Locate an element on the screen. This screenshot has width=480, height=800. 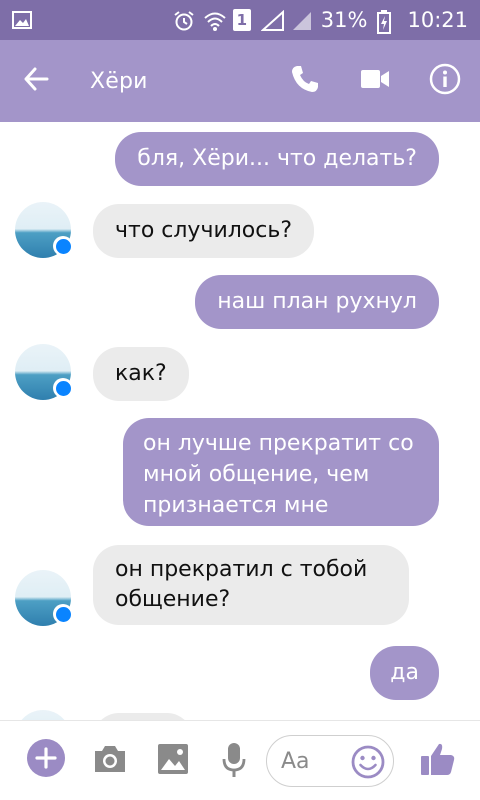
outgoing-message: да is located at coordinates (404, 673).